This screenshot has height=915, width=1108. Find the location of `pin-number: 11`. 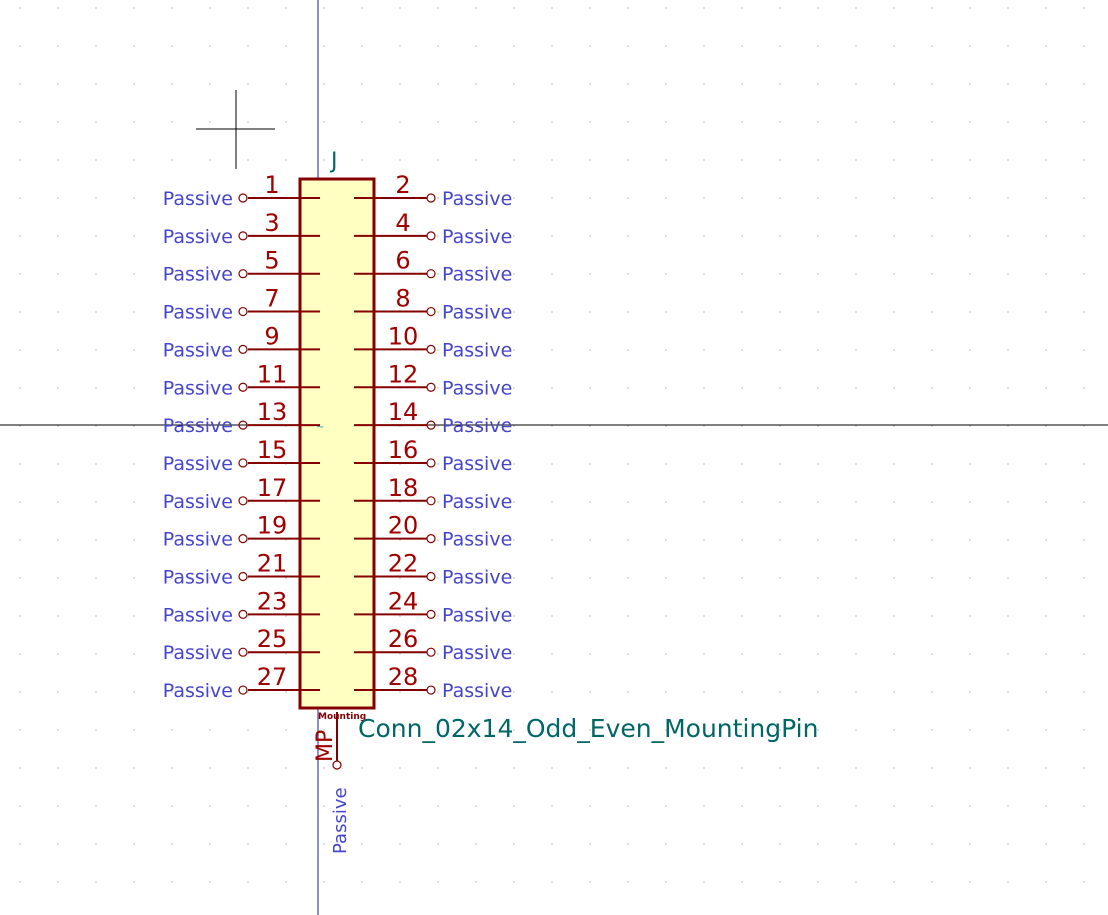

pin-number: 11 is located at coordinates (272, 374).